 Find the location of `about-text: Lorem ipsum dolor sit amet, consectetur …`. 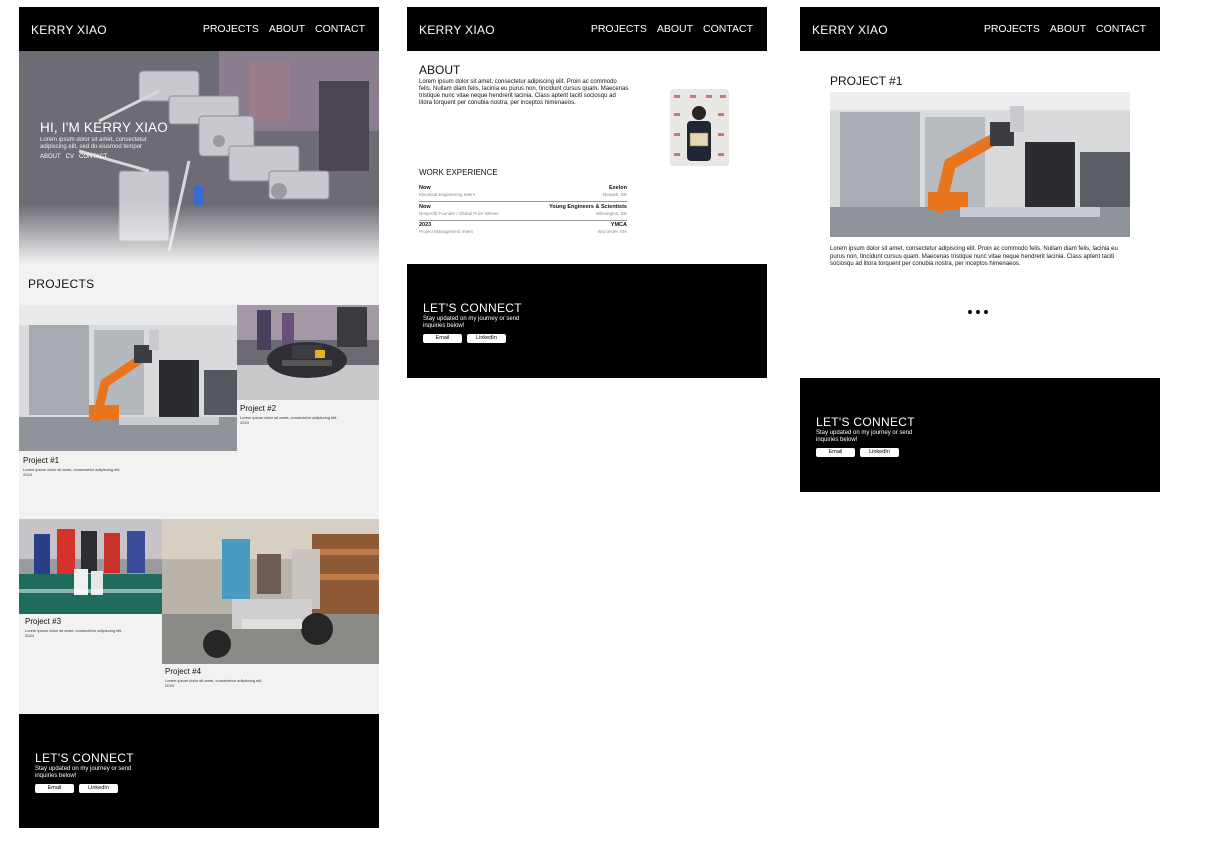

about-text: Lorem ipsum dolor sit amet, consectetur … is located at coordinates (524, 92).